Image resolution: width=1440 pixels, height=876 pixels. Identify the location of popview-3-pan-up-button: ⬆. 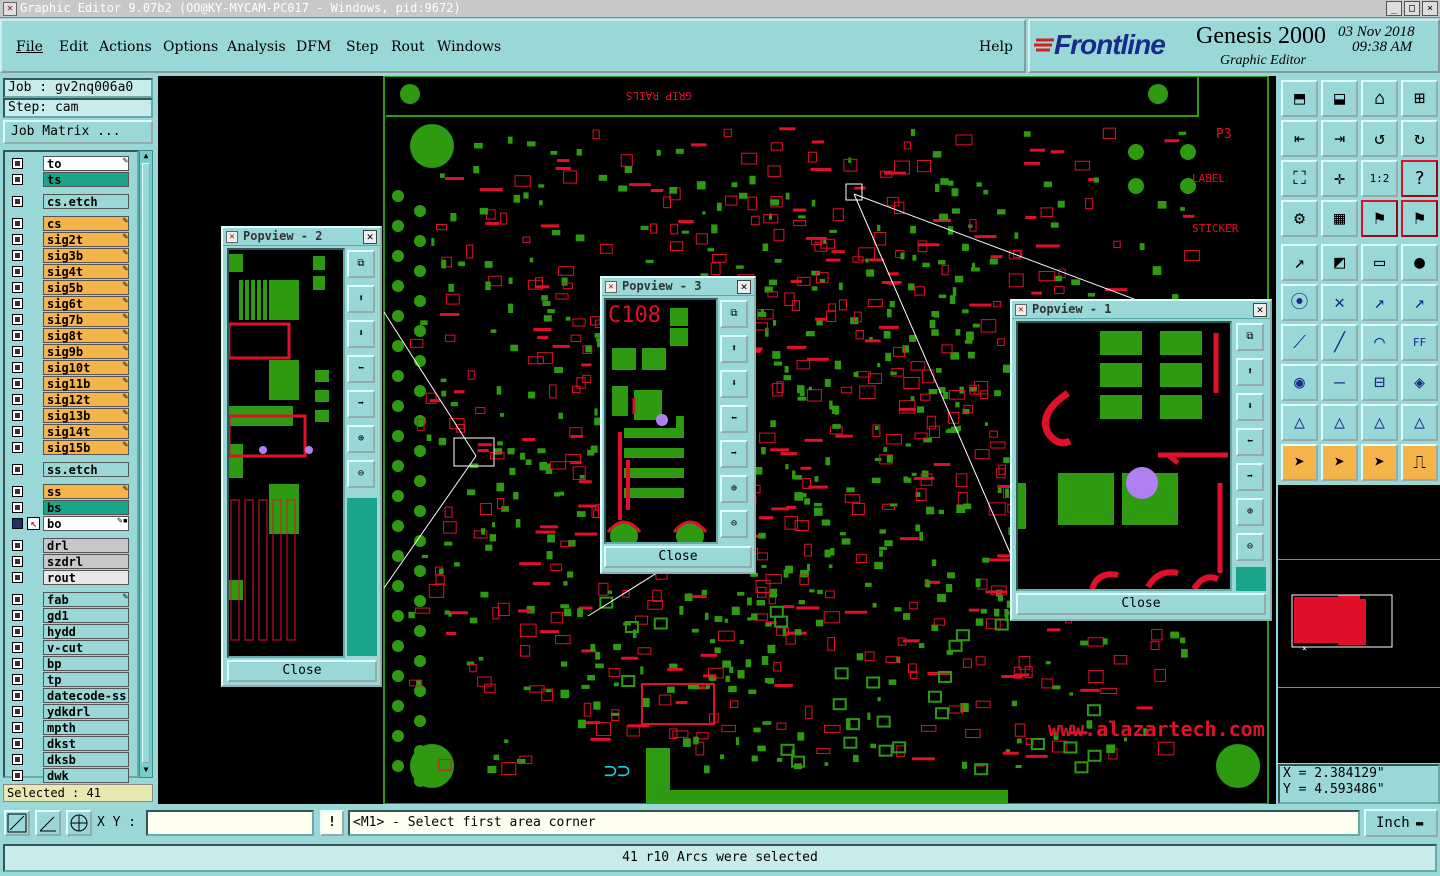
(734, 349).